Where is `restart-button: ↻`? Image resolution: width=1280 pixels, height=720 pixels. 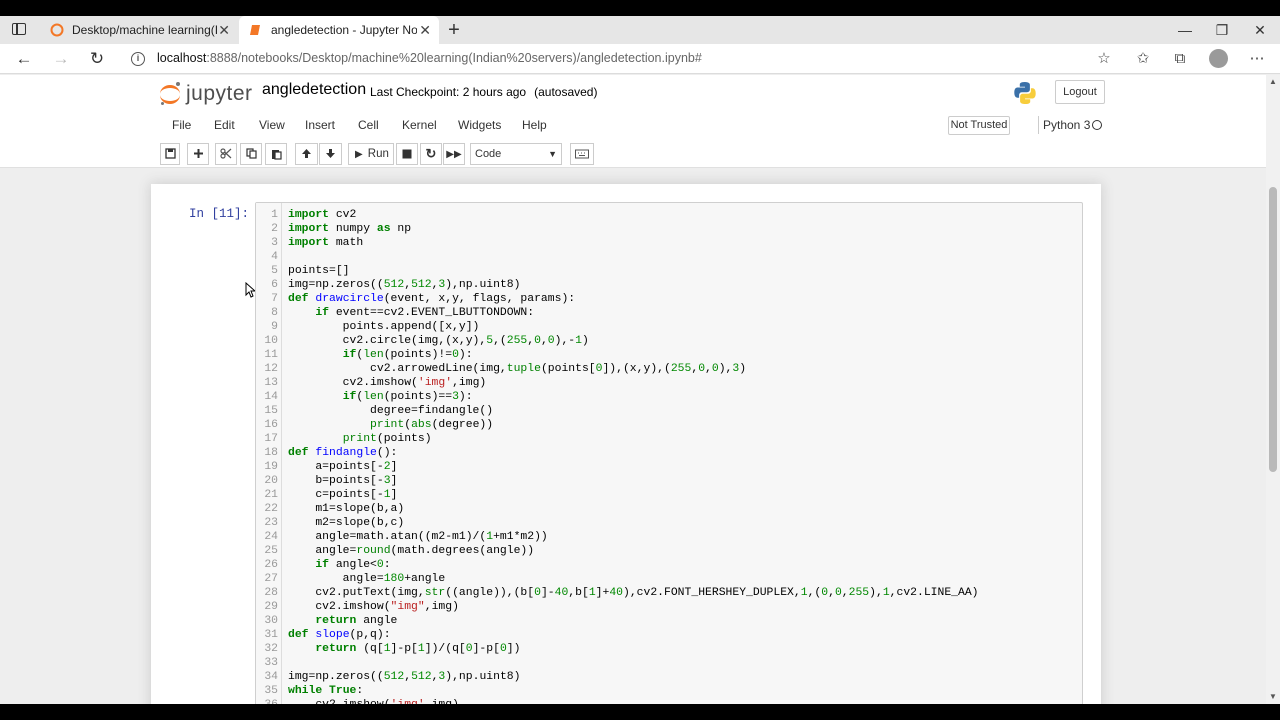 restart-button: ↻ is located at coordinates (431, 154).